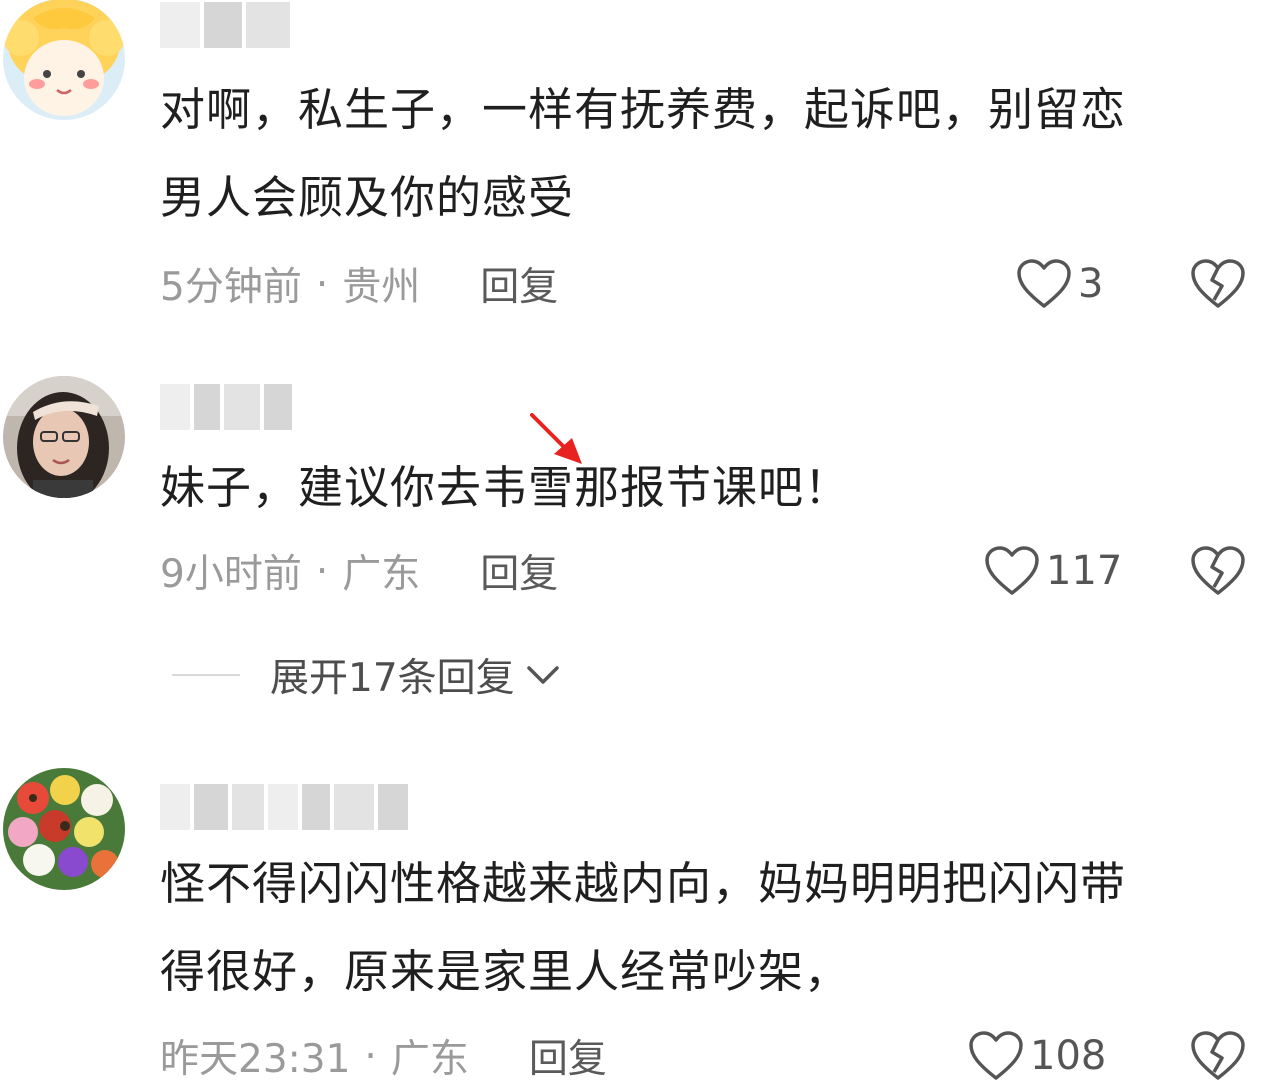  I want to click on comment-time: 5分钟前, so click(231, 287).